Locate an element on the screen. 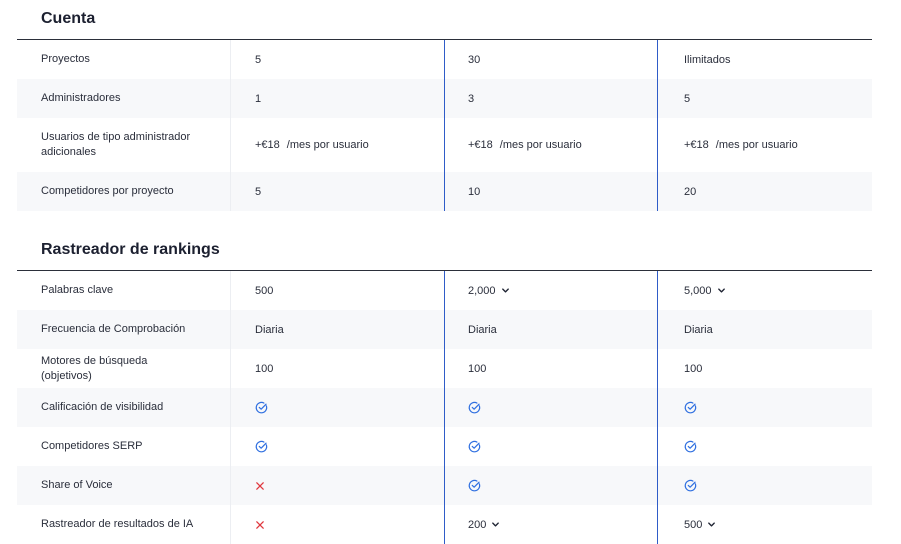 The height and width of the screenshot is (544, 901). plan-3-value: 100 is located at coordinates (765, 368).